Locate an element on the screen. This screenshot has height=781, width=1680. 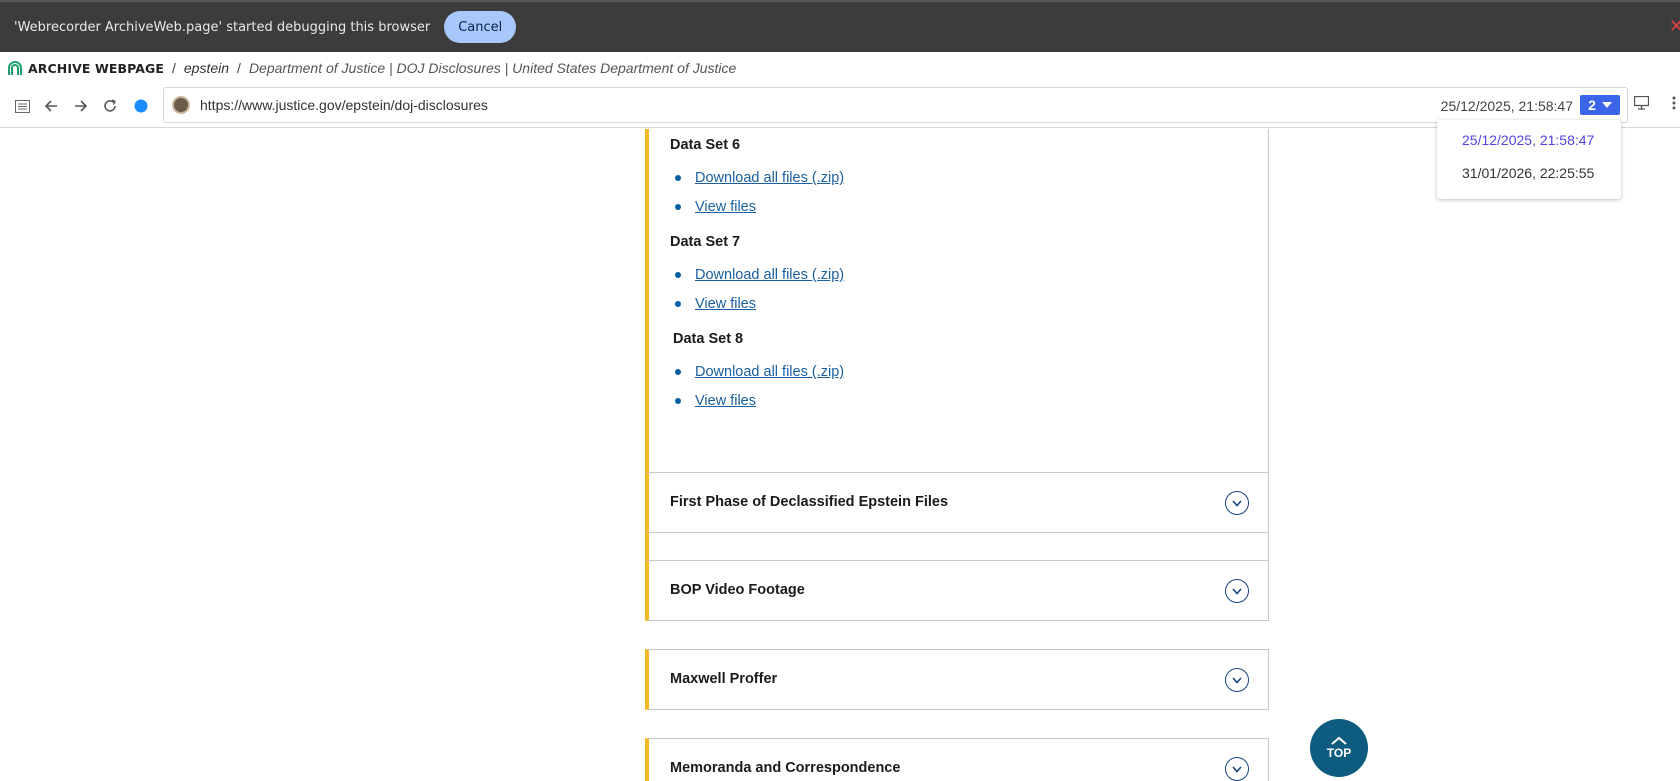
accordion-memoranda: Memoranda and Correspondence is located at coordinates (957, 759).